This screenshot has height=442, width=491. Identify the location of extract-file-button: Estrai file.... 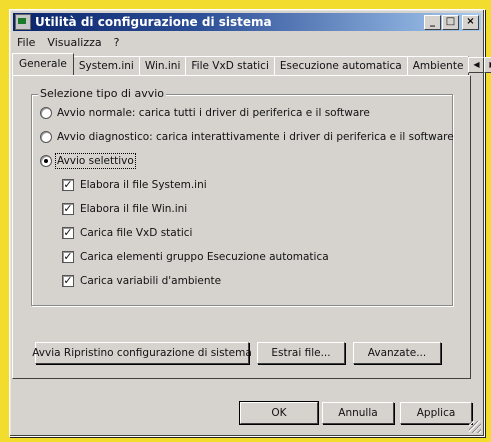
(301, 353).